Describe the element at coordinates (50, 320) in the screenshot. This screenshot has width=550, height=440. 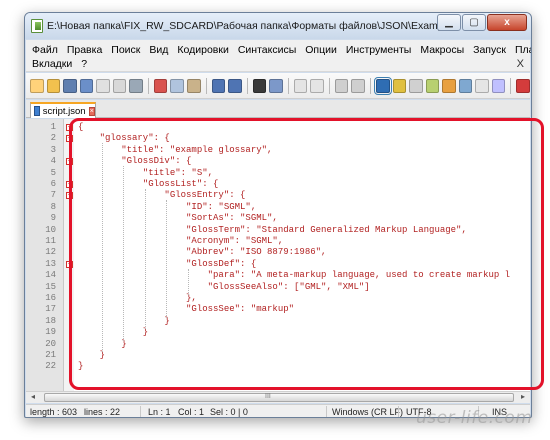
I see `line-number: 18` at that location.